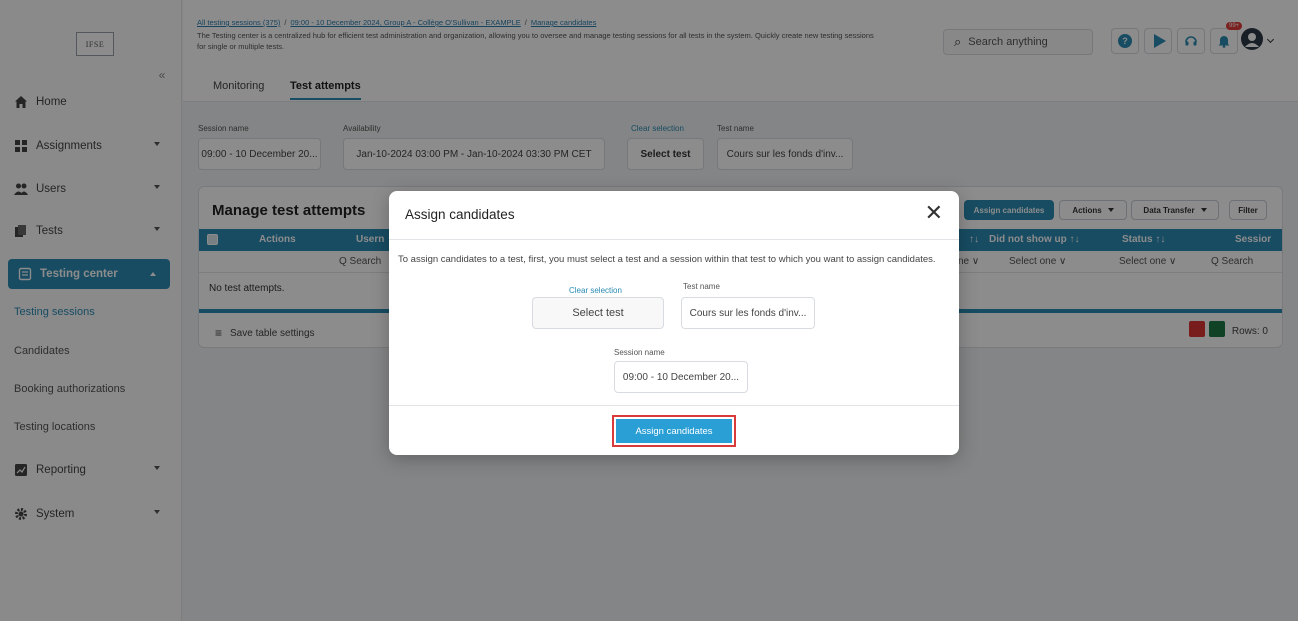 This screenshot has width=1298, height=621. Describe the element at coordinates (595, 290) in the screenshot. I see `modal-clear-selection-link: Clear selection` at that location.